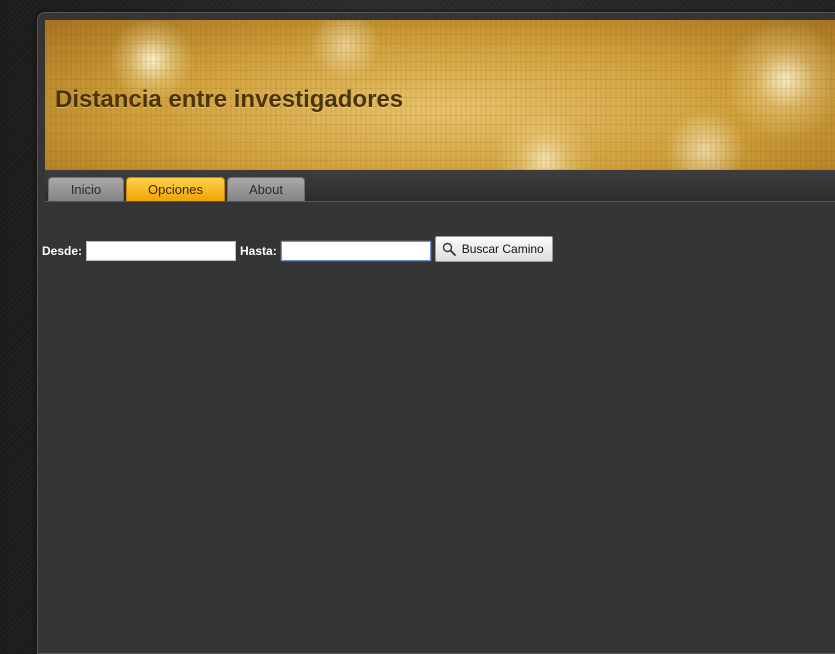 This screenshot has width=835, height=654. Describe the element at coordinates (266, 189) in the screenshot. I see `tab-about: About` at that location.